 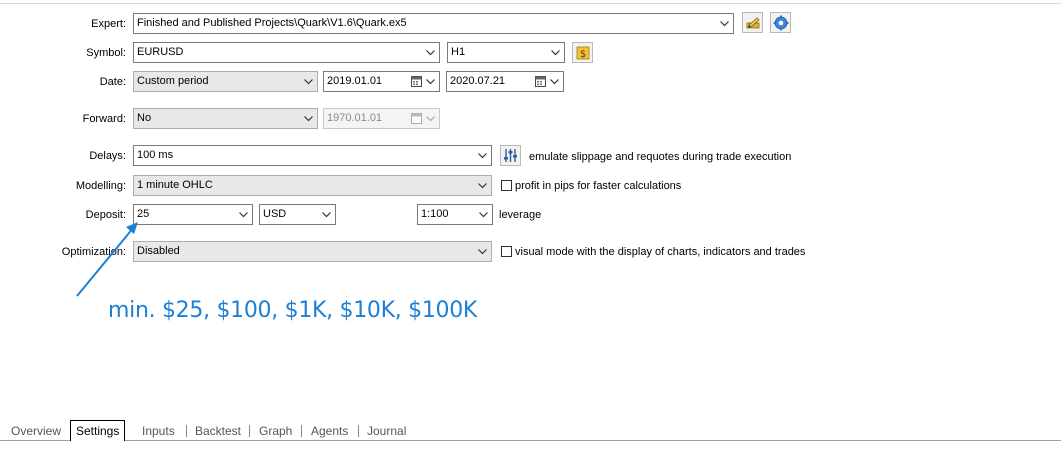 I want to click on date-to-picker: 2020.07.21, so click(x=505, y=81).